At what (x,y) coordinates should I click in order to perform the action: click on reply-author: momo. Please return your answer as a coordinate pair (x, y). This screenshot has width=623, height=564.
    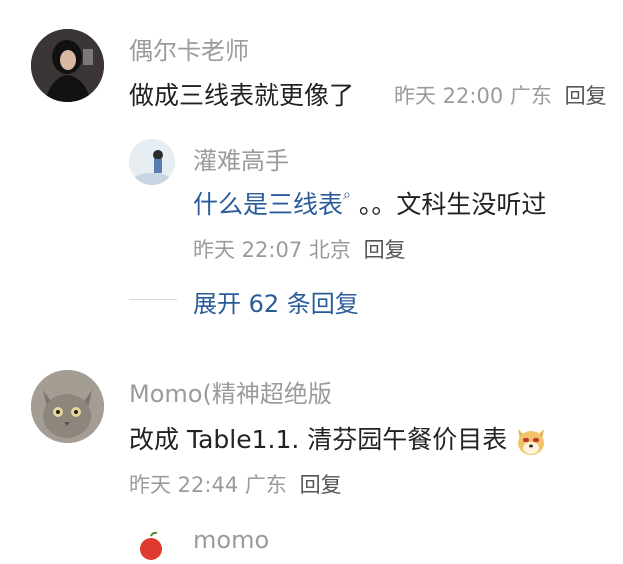
    Looking at the image, I should click on (231, 540).